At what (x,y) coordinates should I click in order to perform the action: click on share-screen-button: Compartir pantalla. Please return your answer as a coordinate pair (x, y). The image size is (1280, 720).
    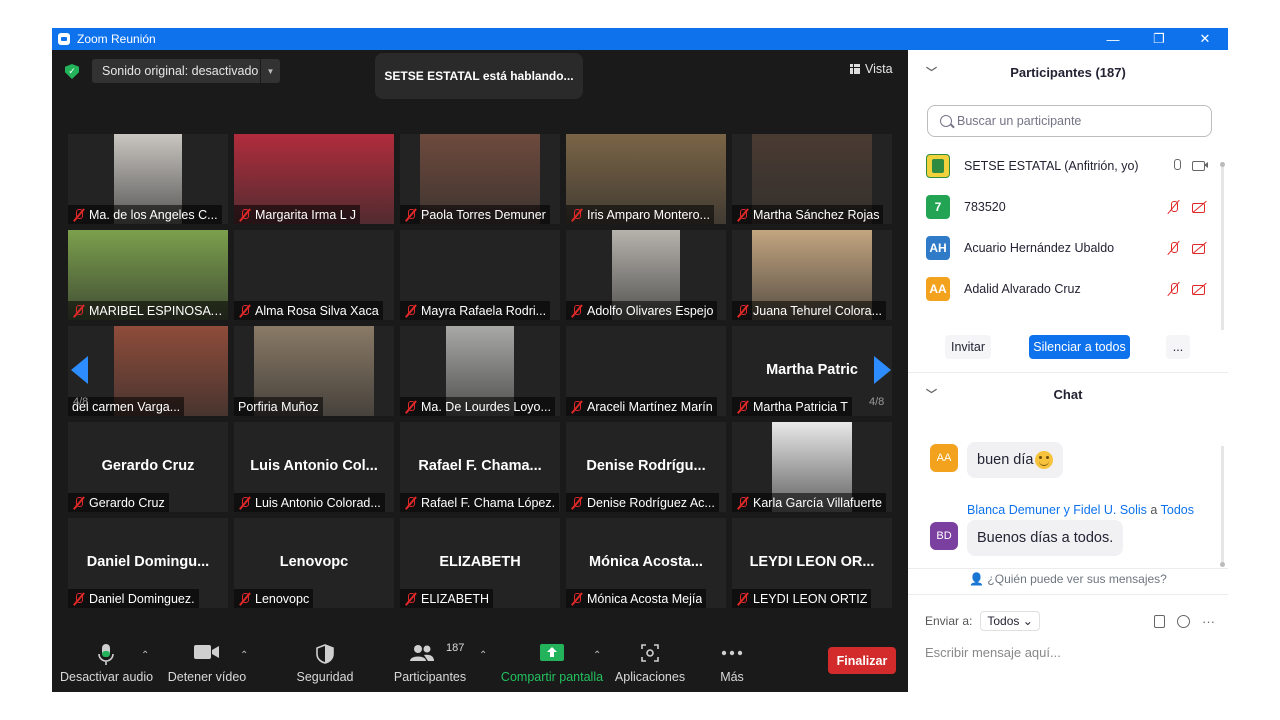
    Looking at the image, I should click on (552, 661).